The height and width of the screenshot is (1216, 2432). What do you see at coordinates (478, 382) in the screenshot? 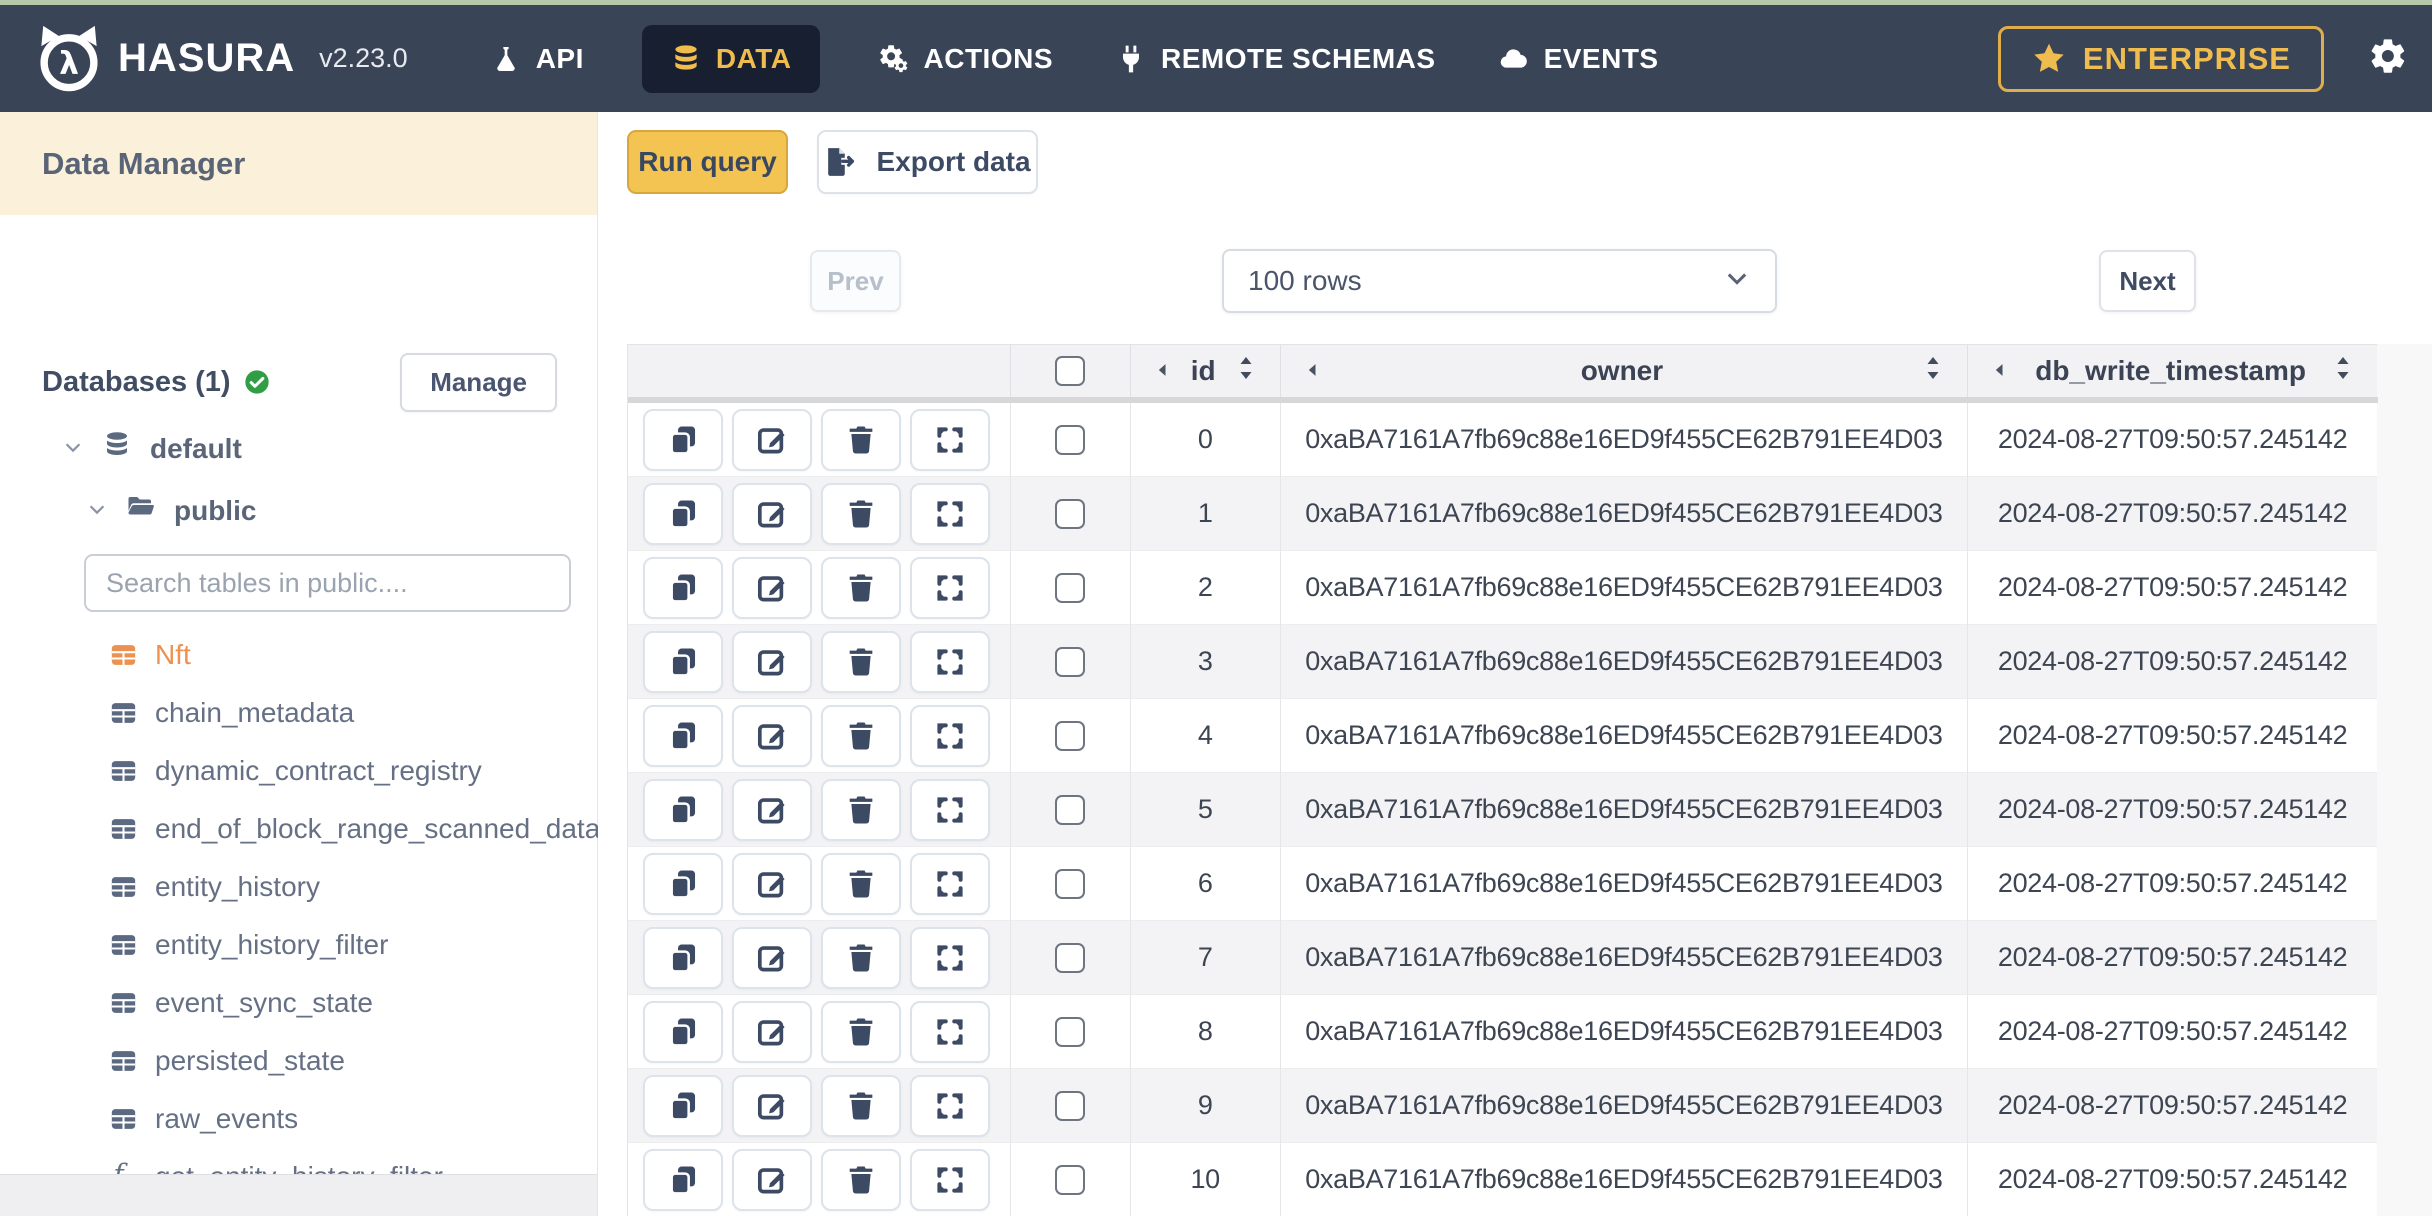
I see `manage-button: Manage` at bounding box center [478, 382].